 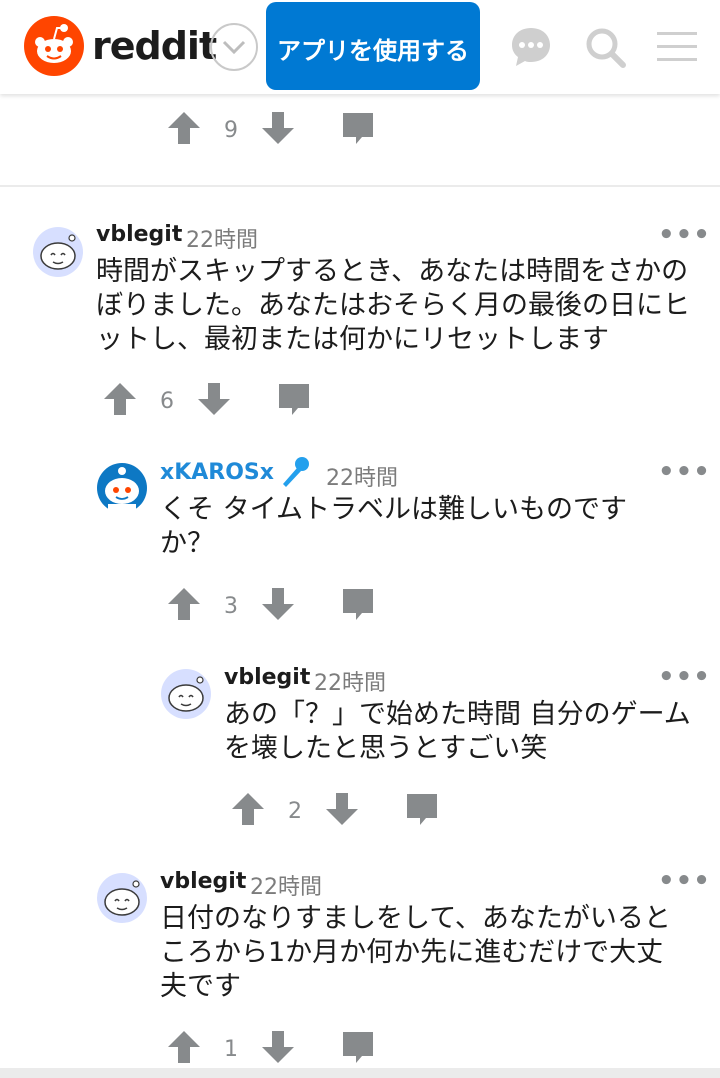 What do you see at coordinates (360, 186) in the screenshot?
I see `divider` at bounding box center [360, 186].